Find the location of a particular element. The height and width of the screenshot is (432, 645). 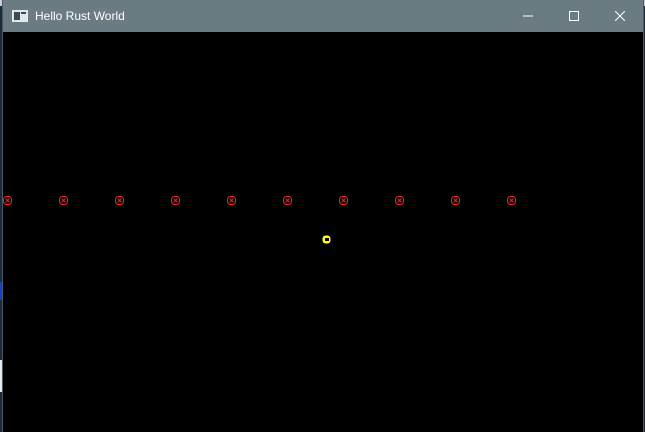

minimize-button is located at coordinates (528, 16).